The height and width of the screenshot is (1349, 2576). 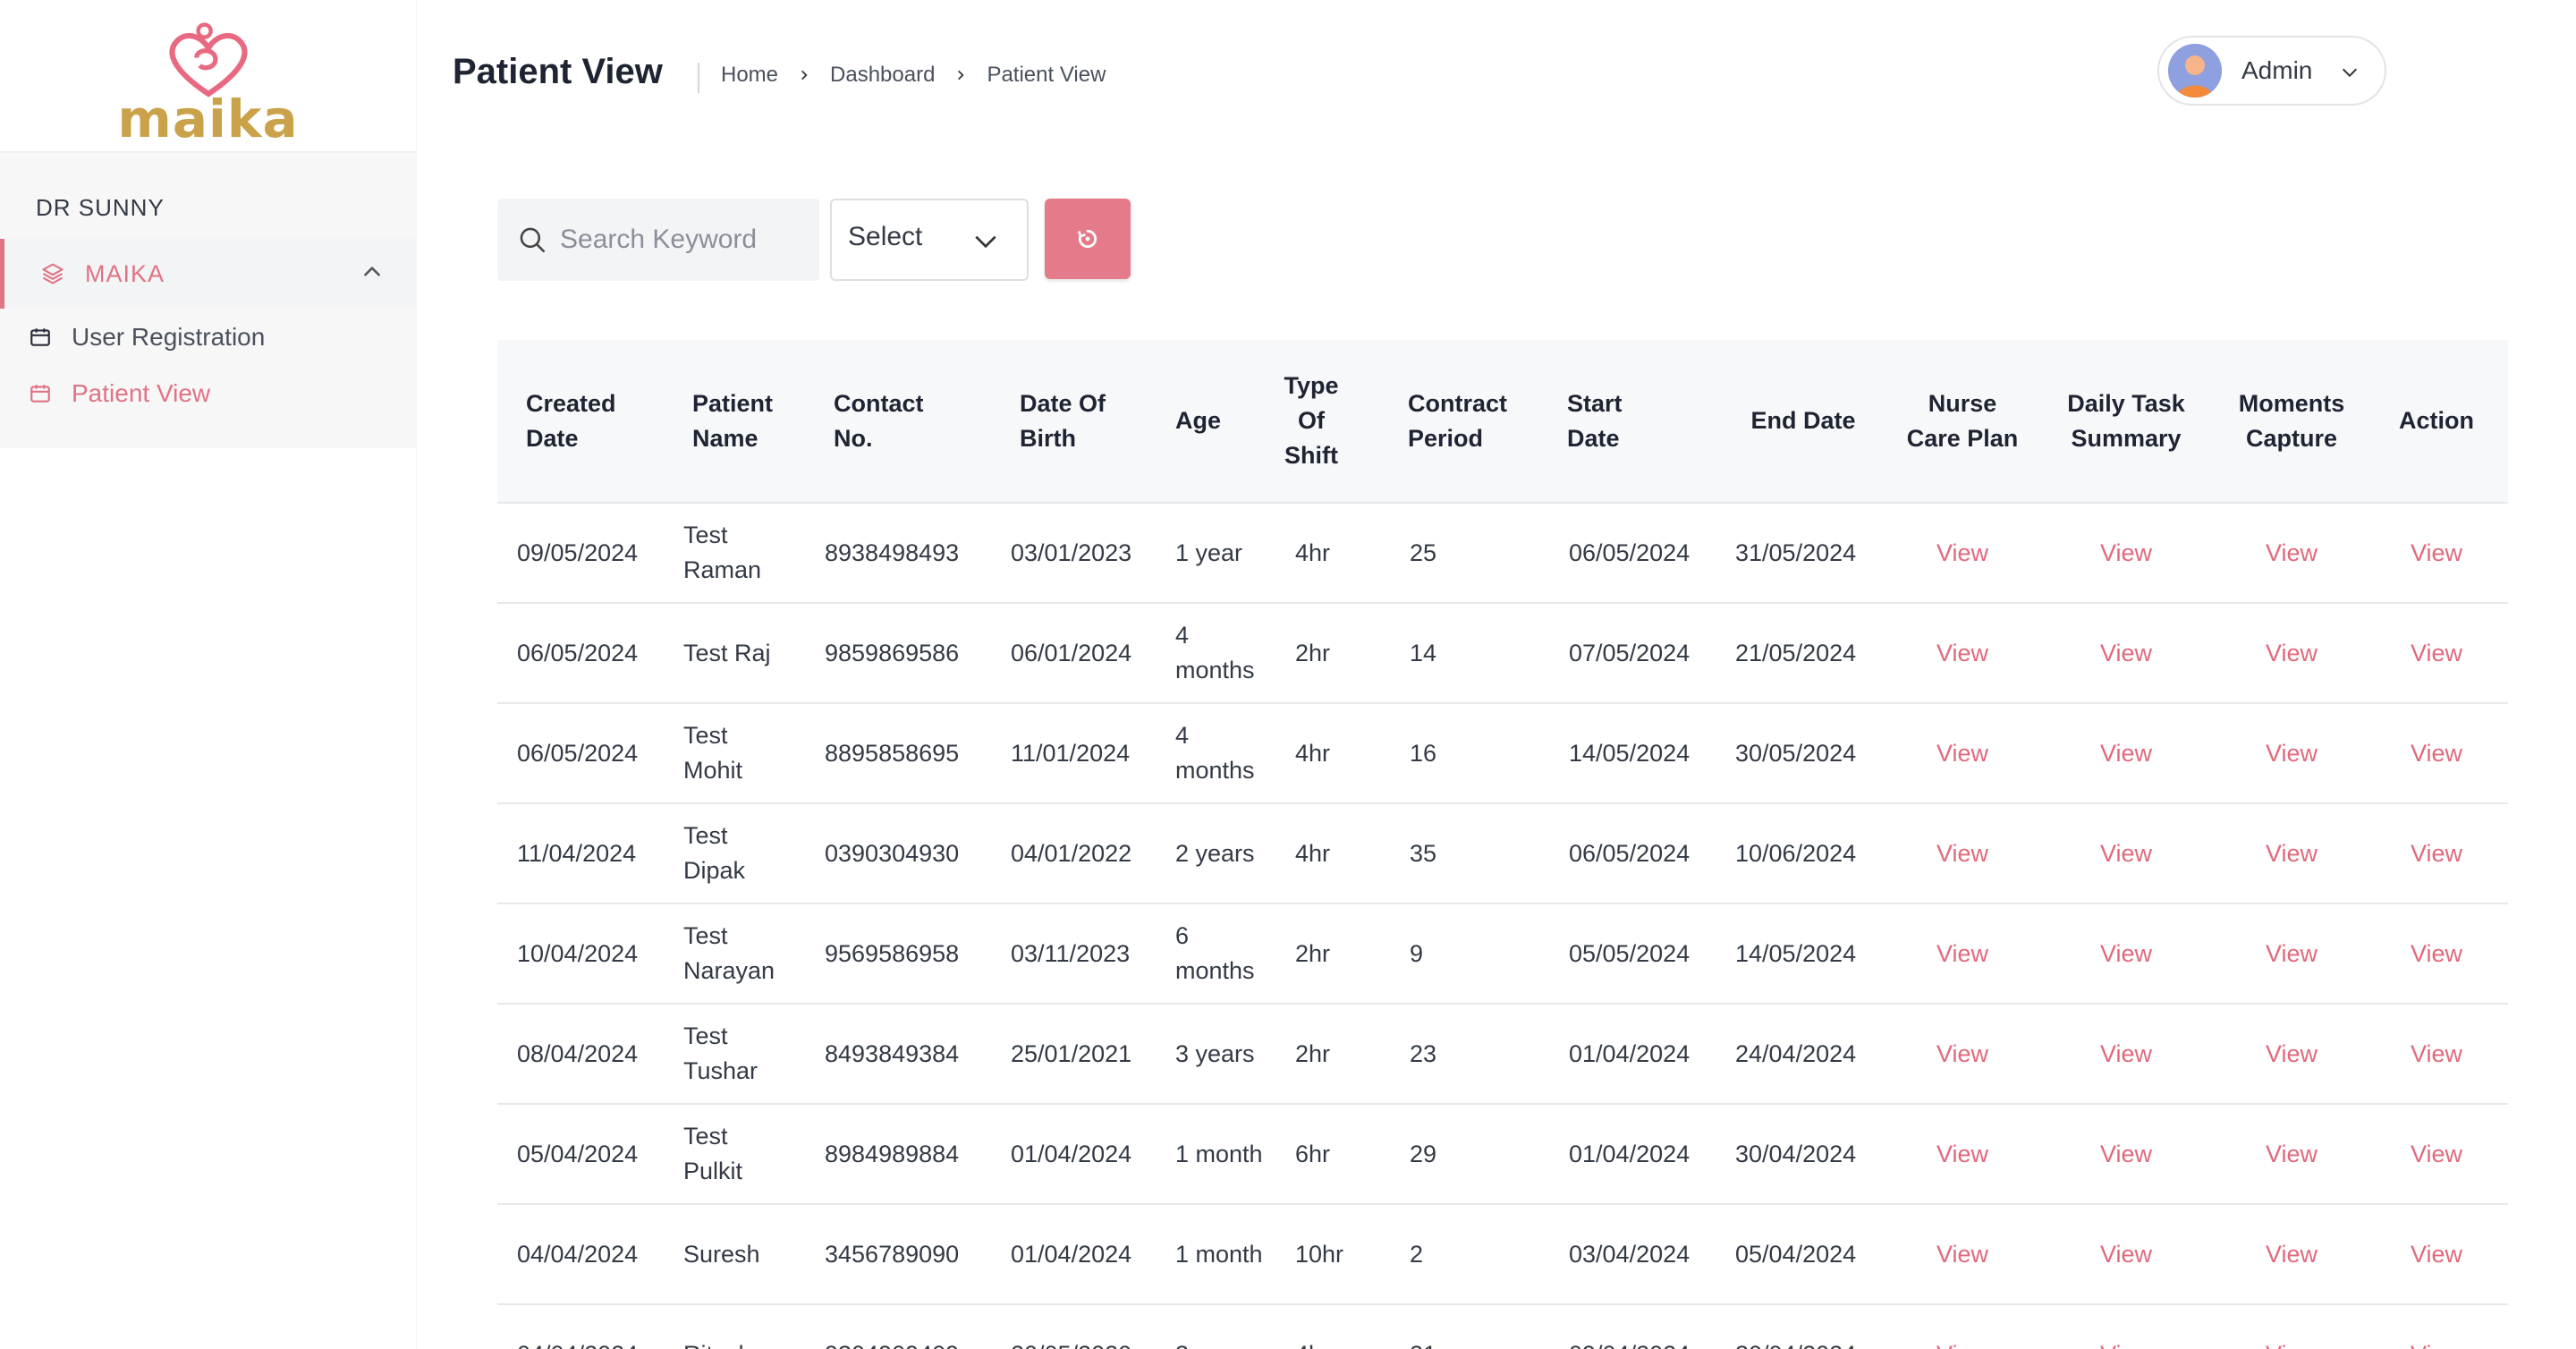 I want to click on cell-contract-period: 2, so click(x=1417, y=1254).